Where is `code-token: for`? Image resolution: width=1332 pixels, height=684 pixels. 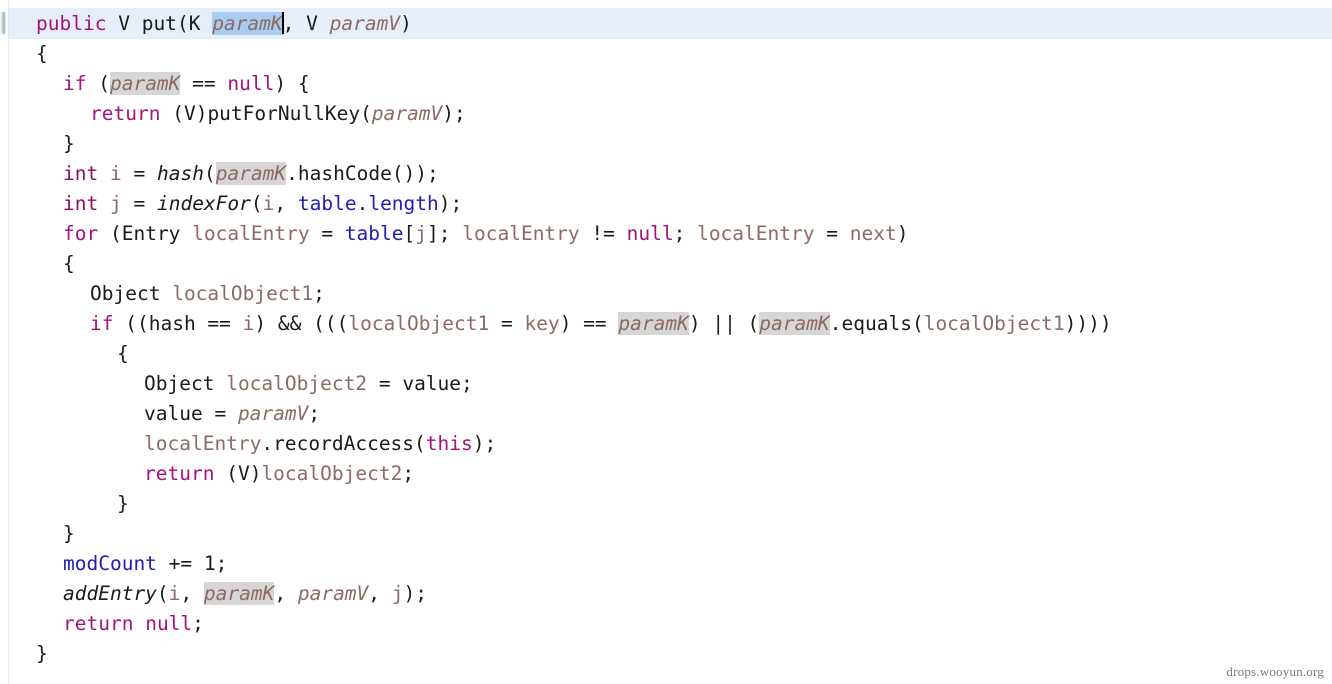 code-token: for is located at coordinates (81, 233).